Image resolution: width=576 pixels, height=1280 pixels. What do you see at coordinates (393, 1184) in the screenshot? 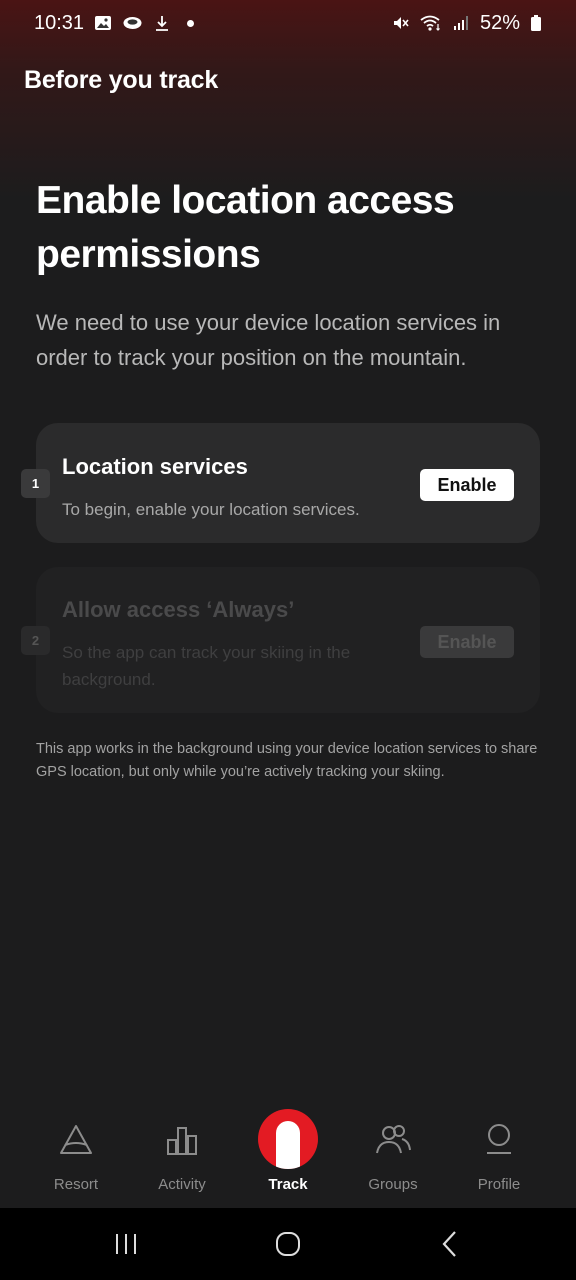
I see `tab-label: Groups` at bounding box center [393, 1184].